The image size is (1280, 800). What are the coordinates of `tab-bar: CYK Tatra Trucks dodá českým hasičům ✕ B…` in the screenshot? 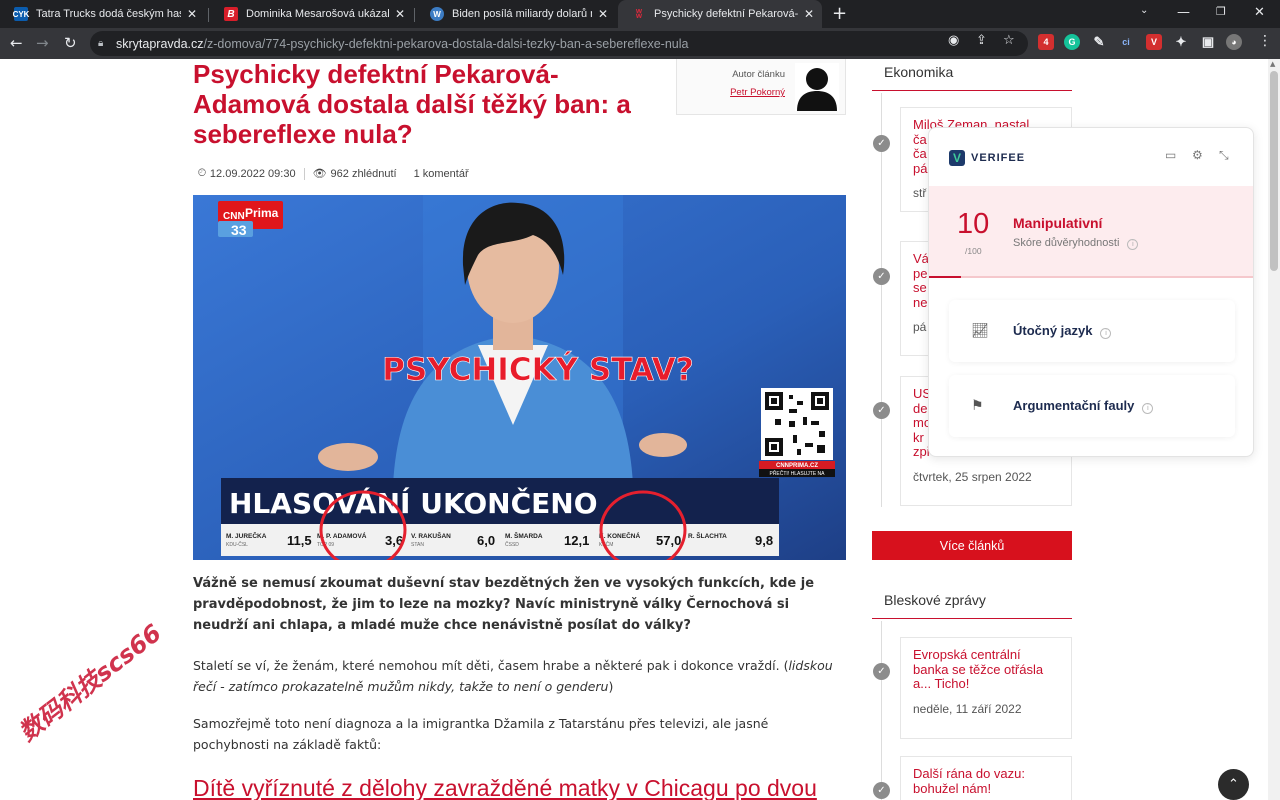 It's located at (640, 14).